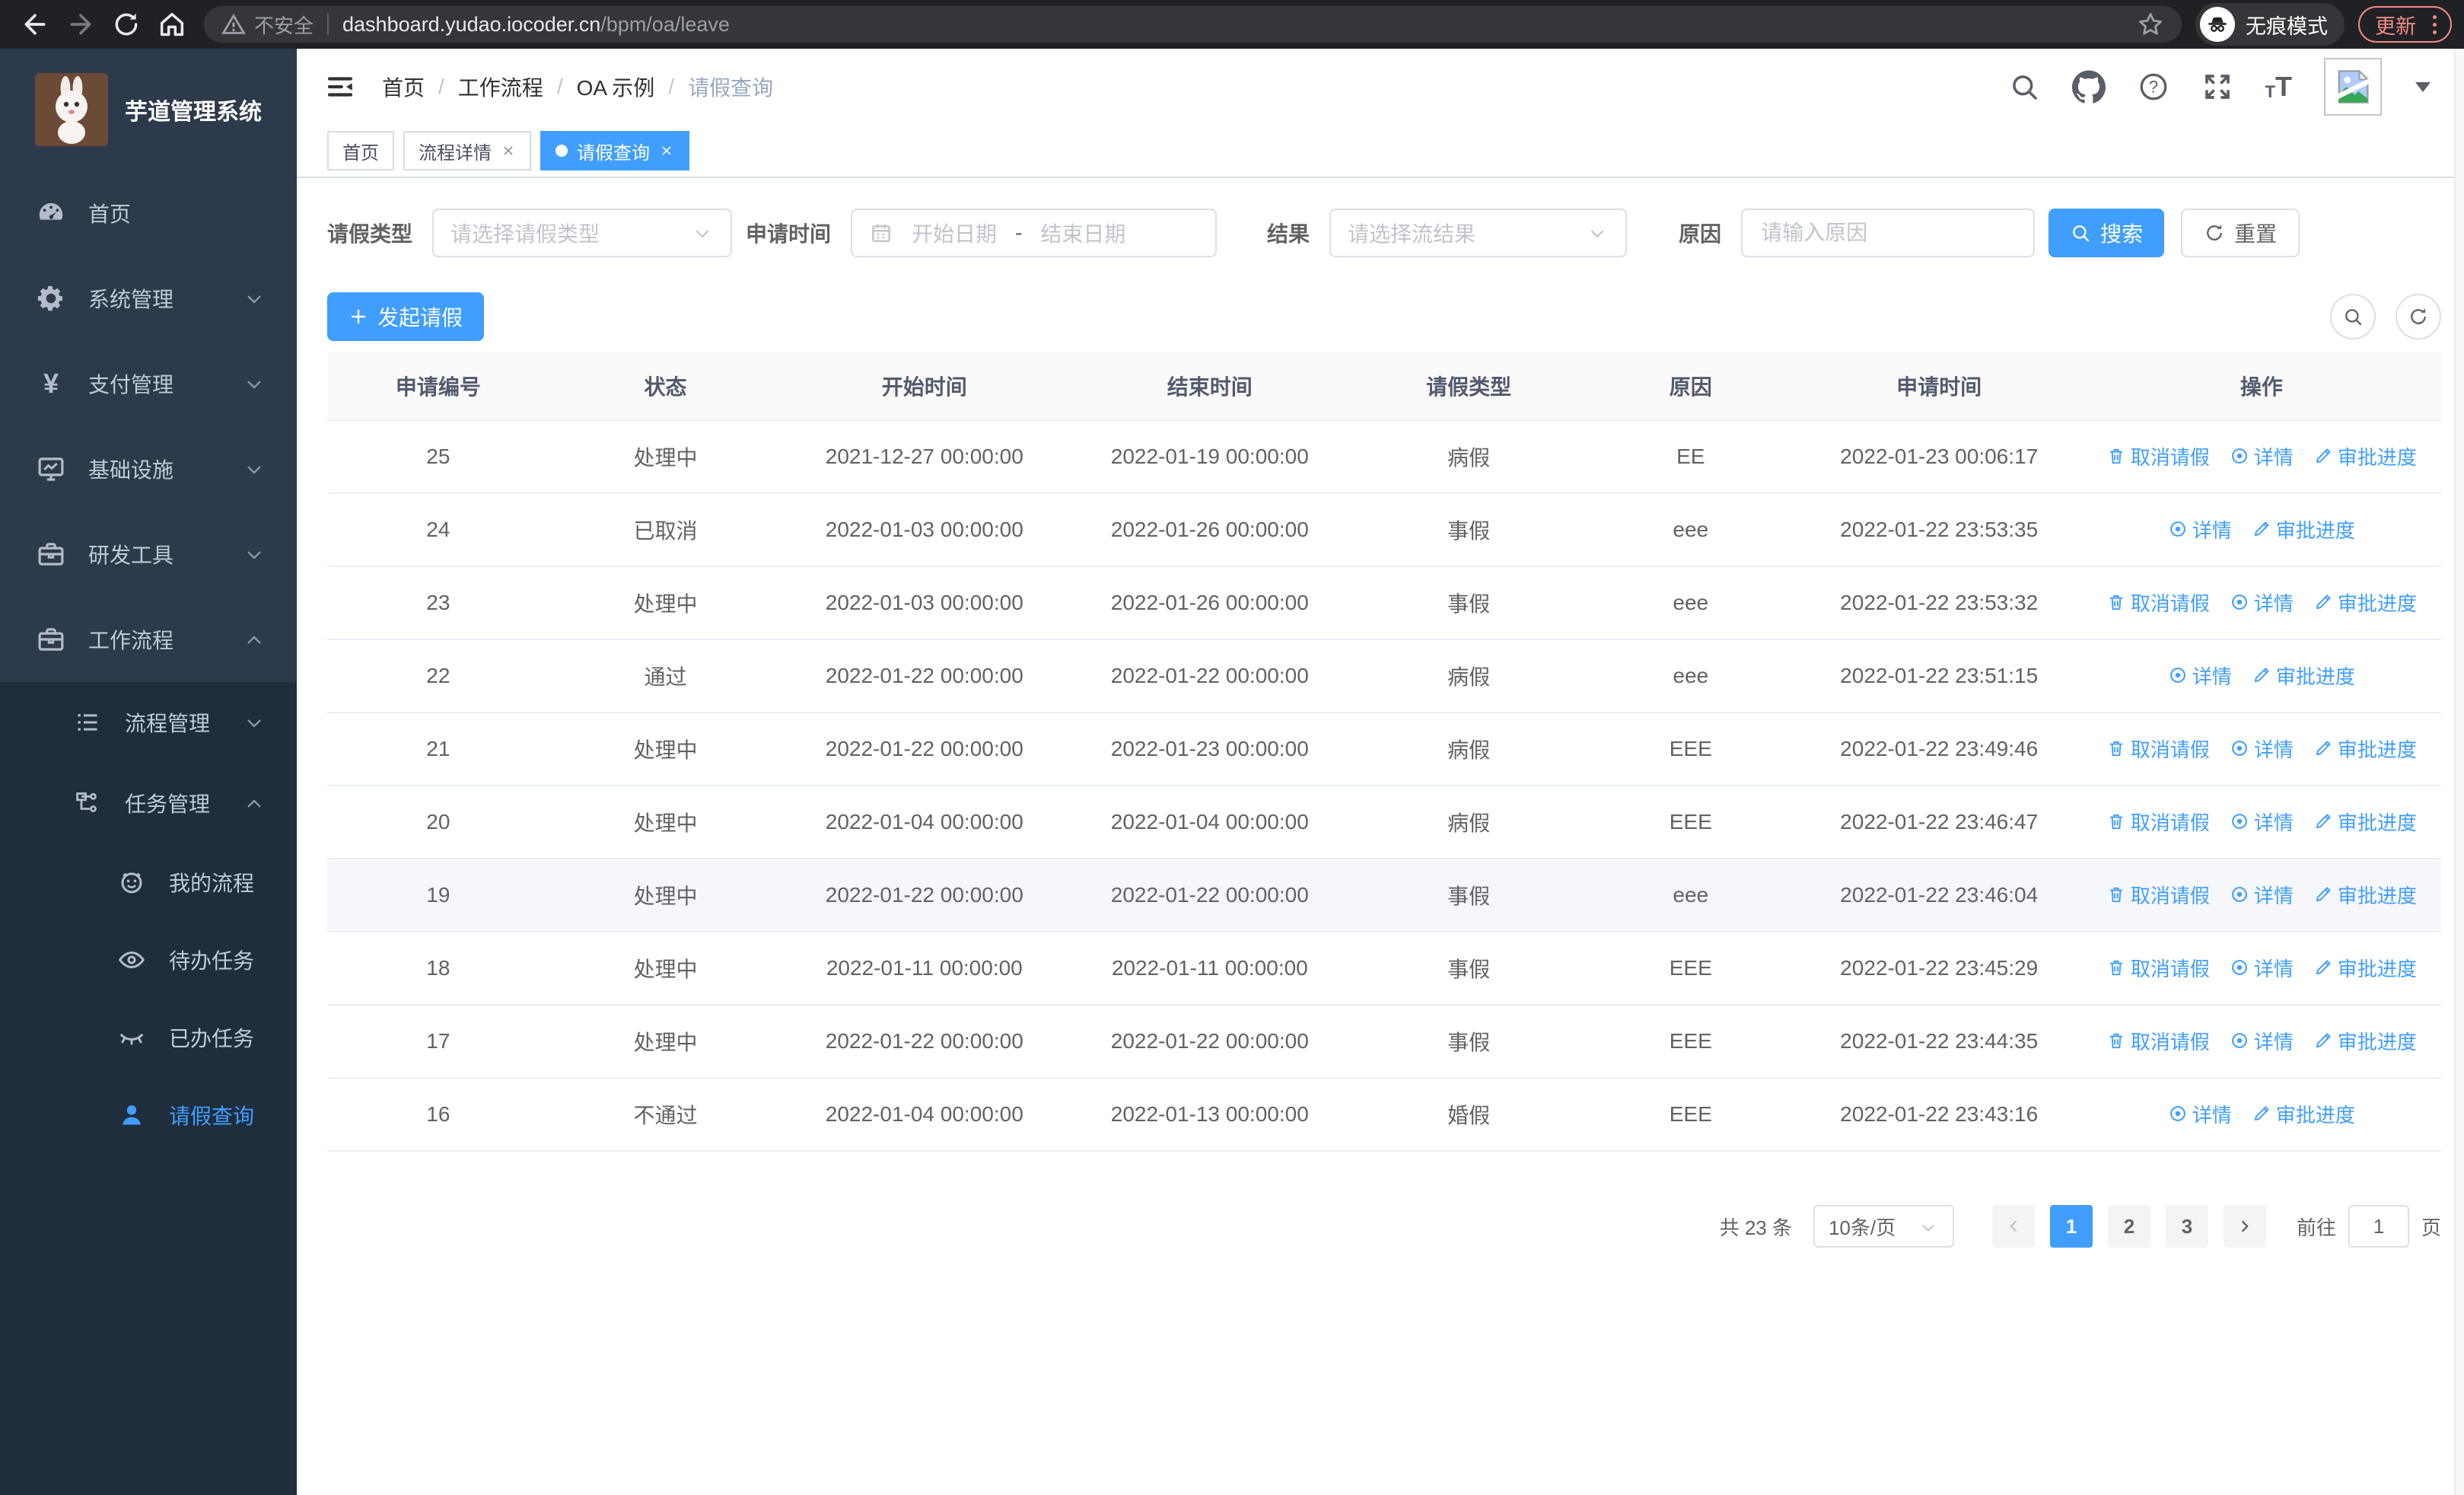 This screenshot has width=2464, height=1495. Describe the element at coordinates (614, 151) in the screenshot. I see `tab-leave-query: 请假查询` at that location.